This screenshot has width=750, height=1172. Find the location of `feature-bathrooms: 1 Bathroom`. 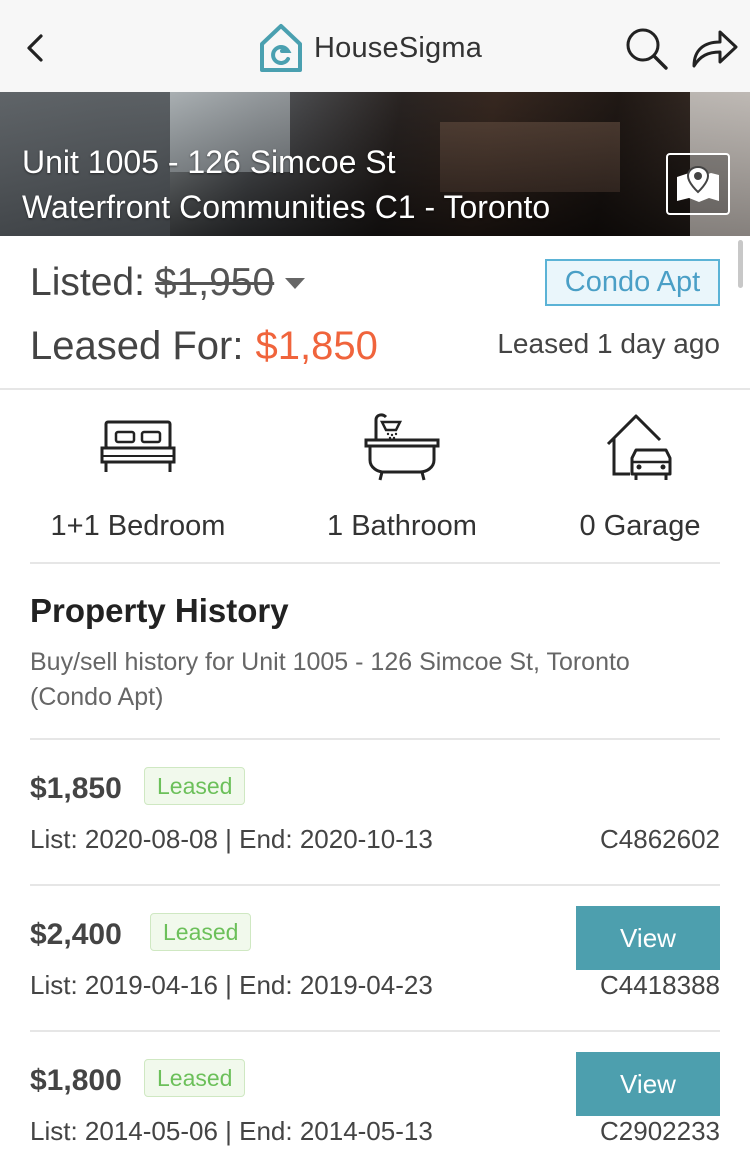

feature-bathrooms: 1 Bathroom is located at coordinates (402, 476).